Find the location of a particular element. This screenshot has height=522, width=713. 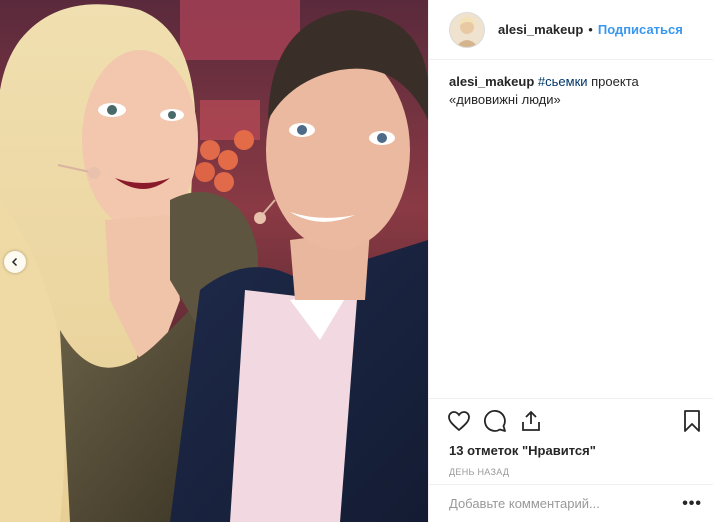

caption-username: alesi_makeup is located at coordinates (491, 81).